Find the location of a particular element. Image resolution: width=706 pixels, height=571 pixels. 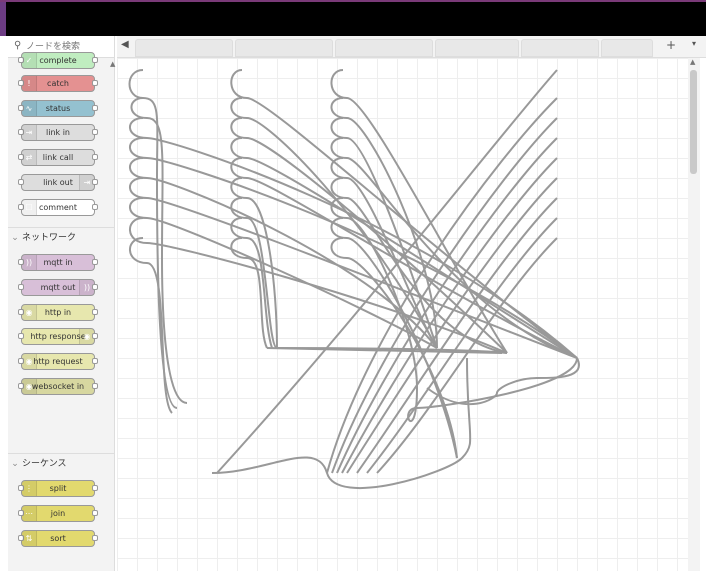

link-in-icon: ⇥ is located at coordinates (29, 132).